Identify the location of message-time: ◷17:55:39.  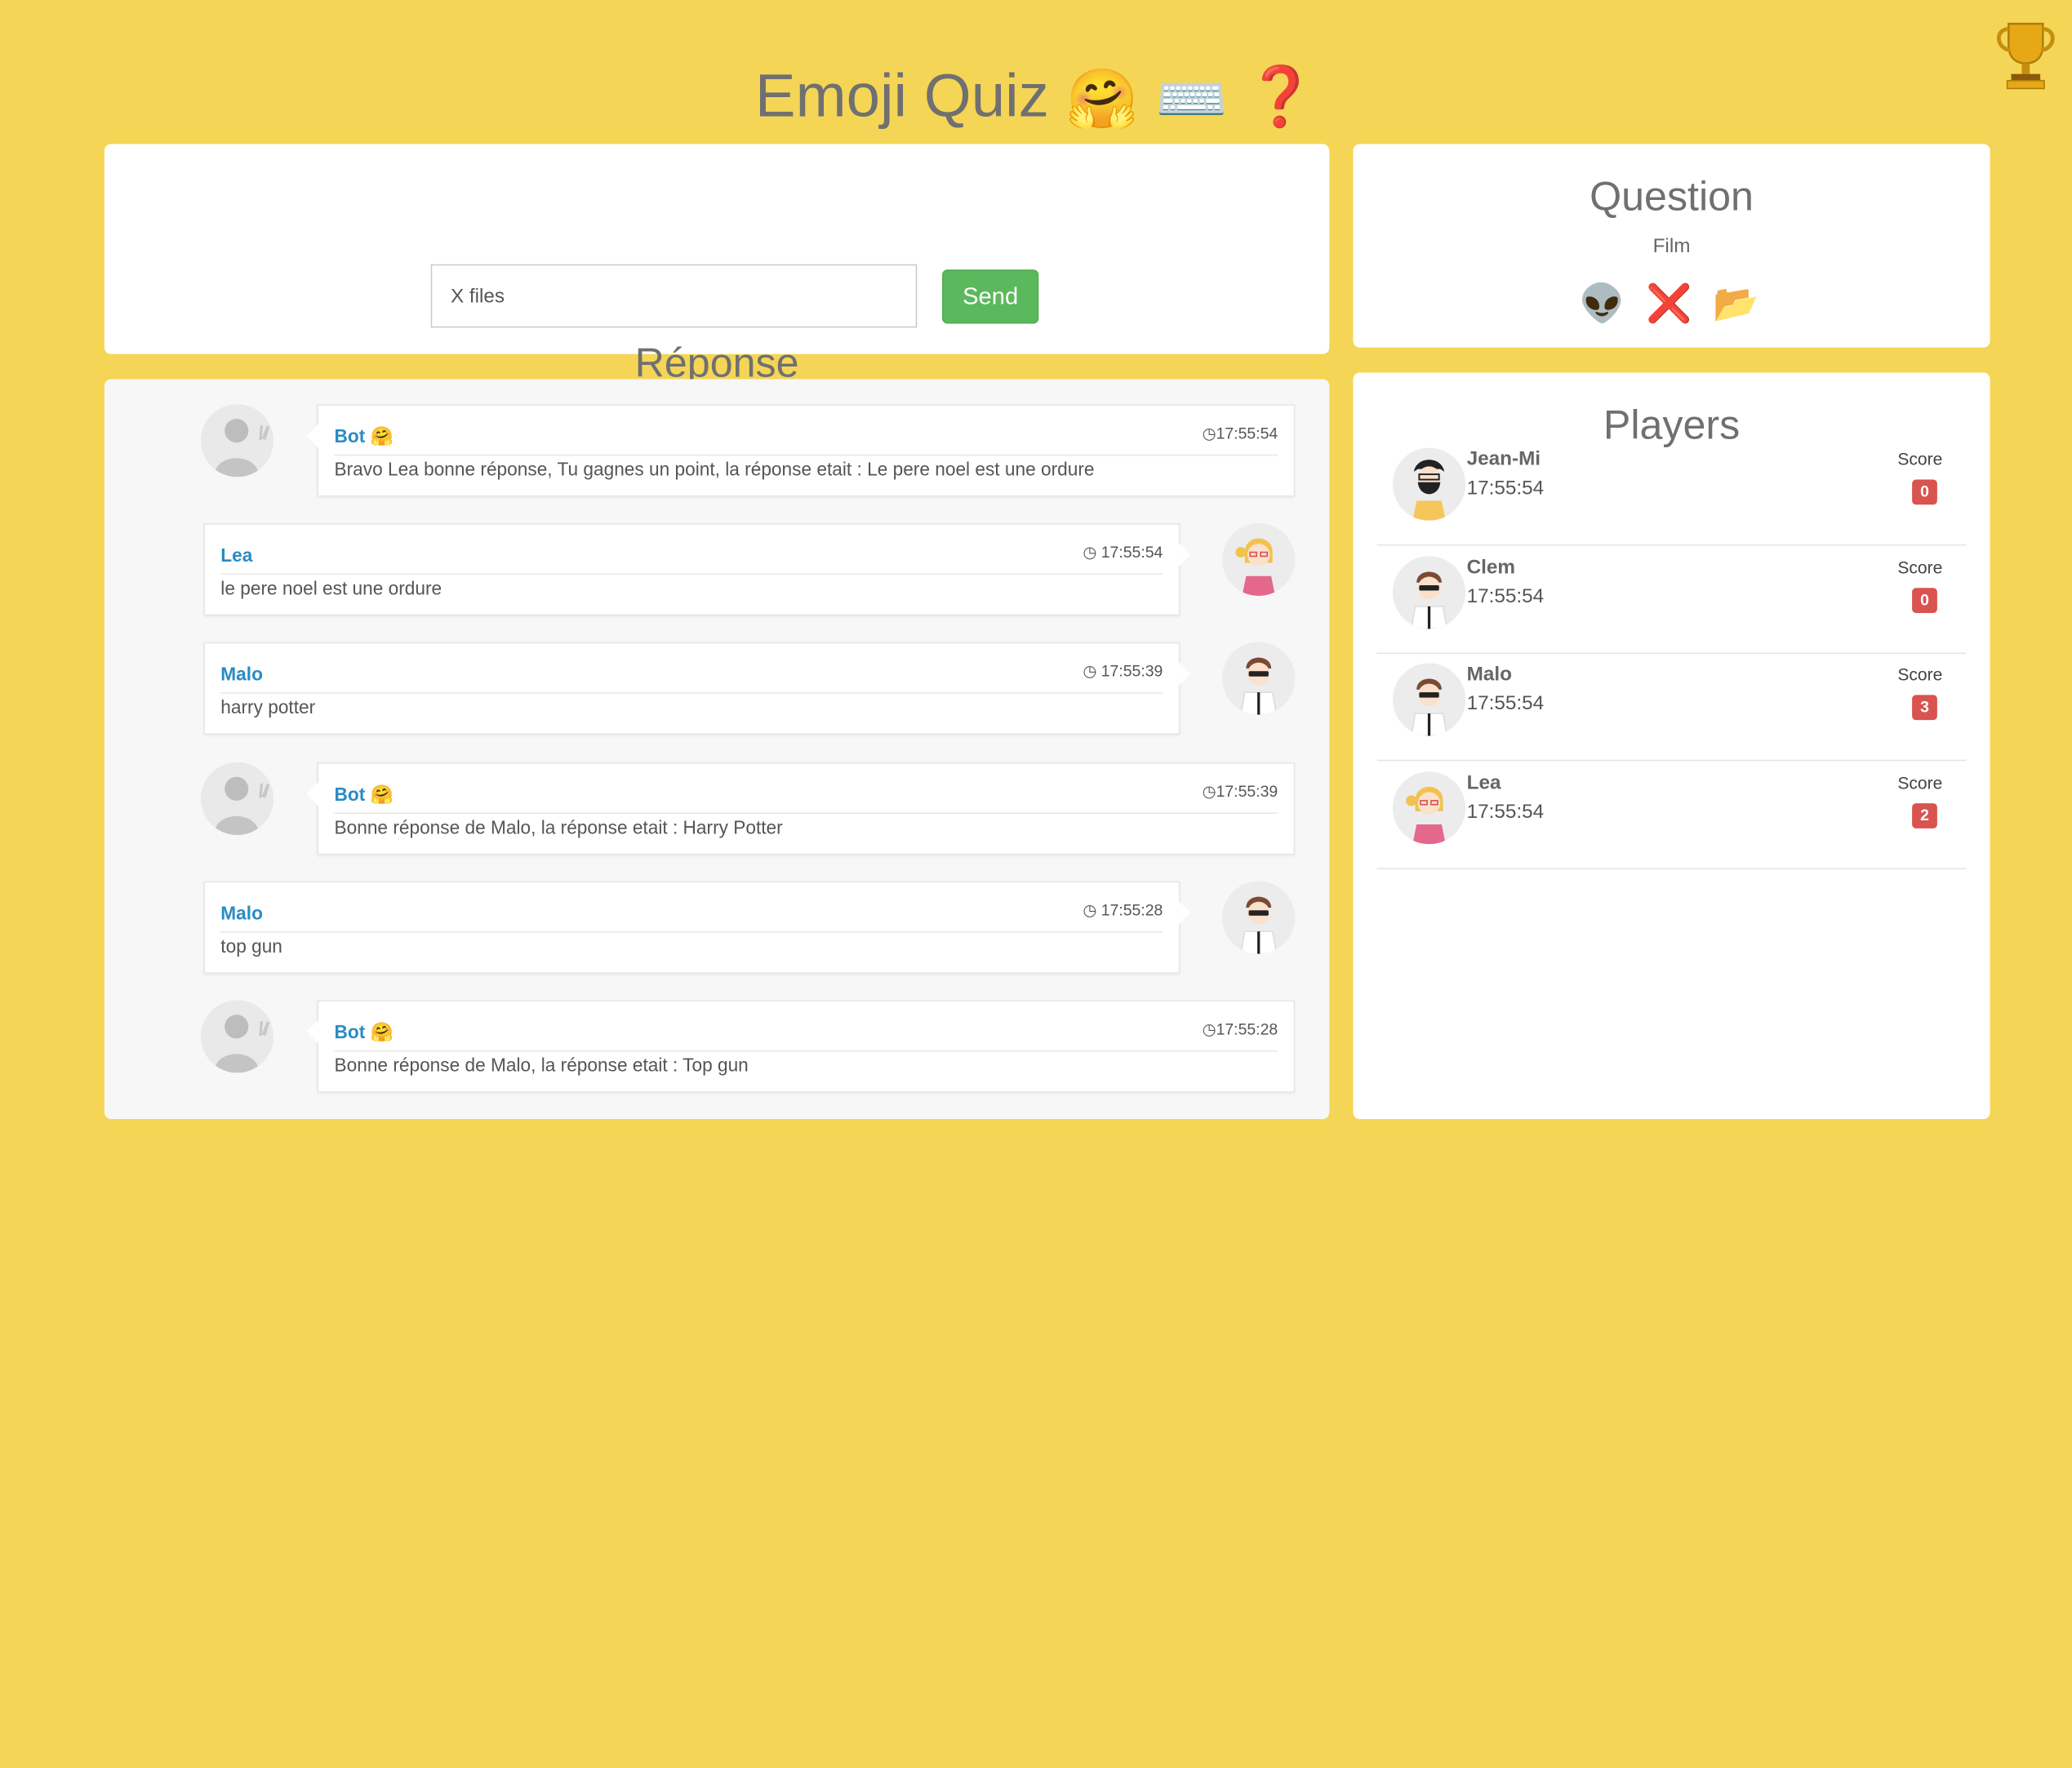
(1240, 792).